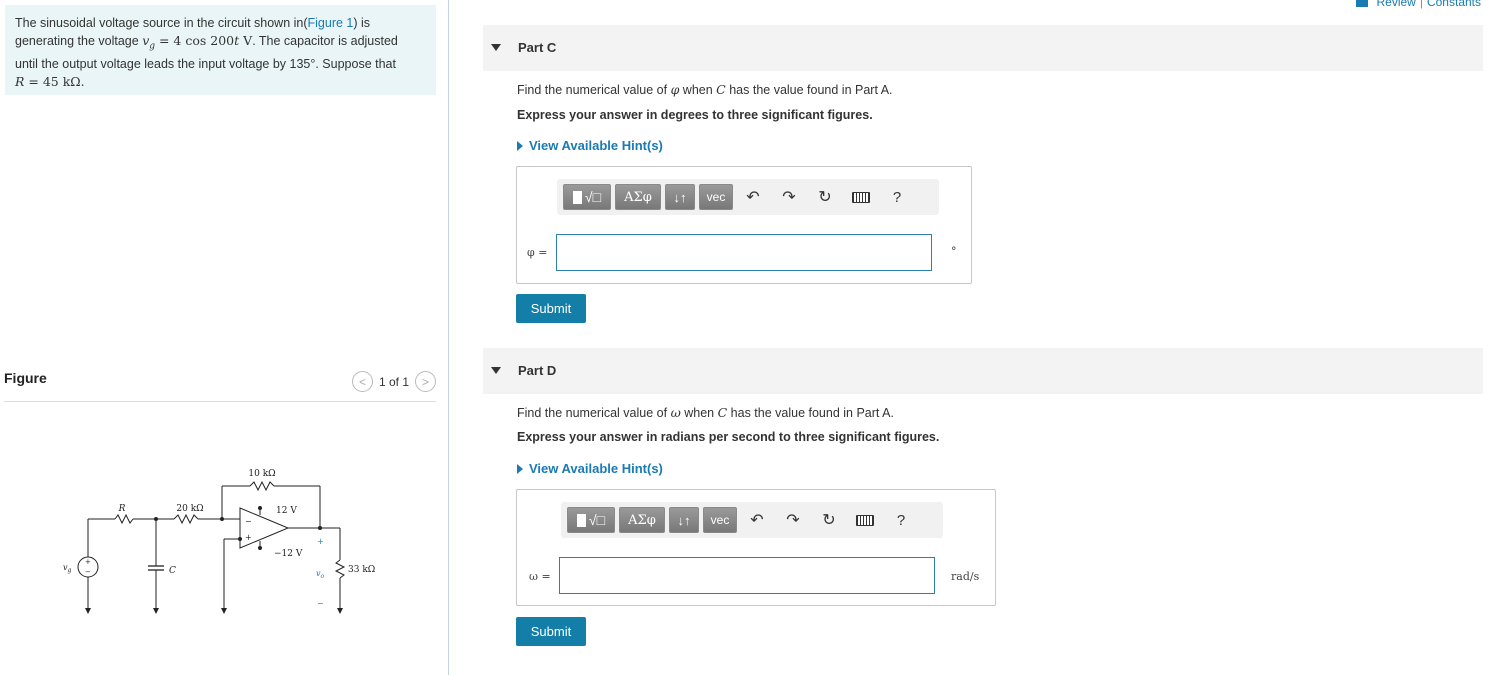 This screenshot has width=1495, height=675. I want to click on top-links: Review | Constants, so click(1418, 4).